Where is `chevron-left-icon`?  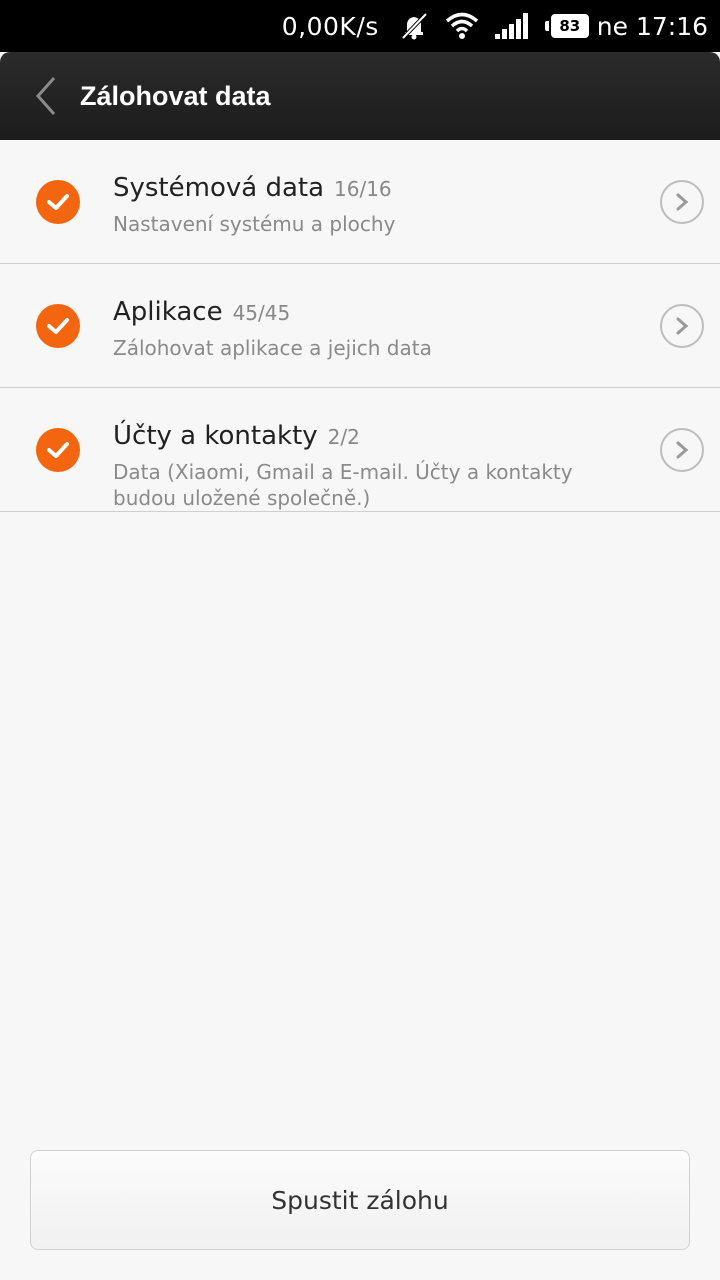
chevron-left-icon is located at coordinates (45, 96).